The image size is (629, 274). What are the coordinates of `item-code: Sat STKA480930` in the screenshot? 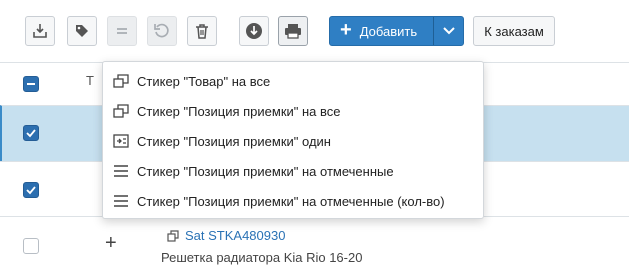 It's located at (235, 235).